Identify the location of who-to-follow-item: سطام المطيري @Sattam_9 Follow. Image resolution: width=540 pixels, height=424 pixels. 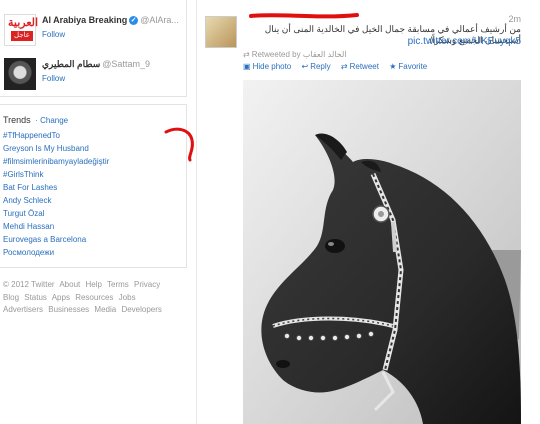
(94, 76).